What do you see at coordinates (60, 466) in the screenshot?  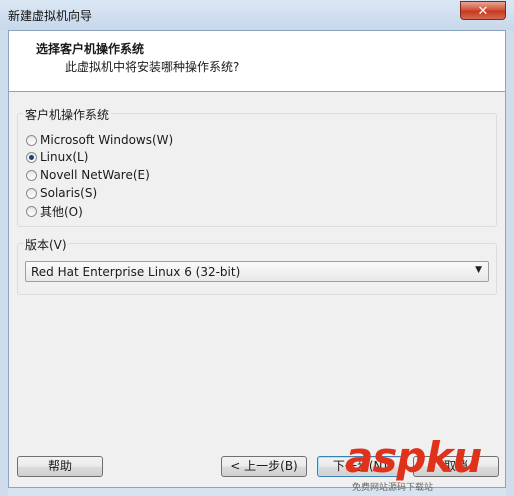 I see `help-button: 帮助` at bounding box center [60, 466].